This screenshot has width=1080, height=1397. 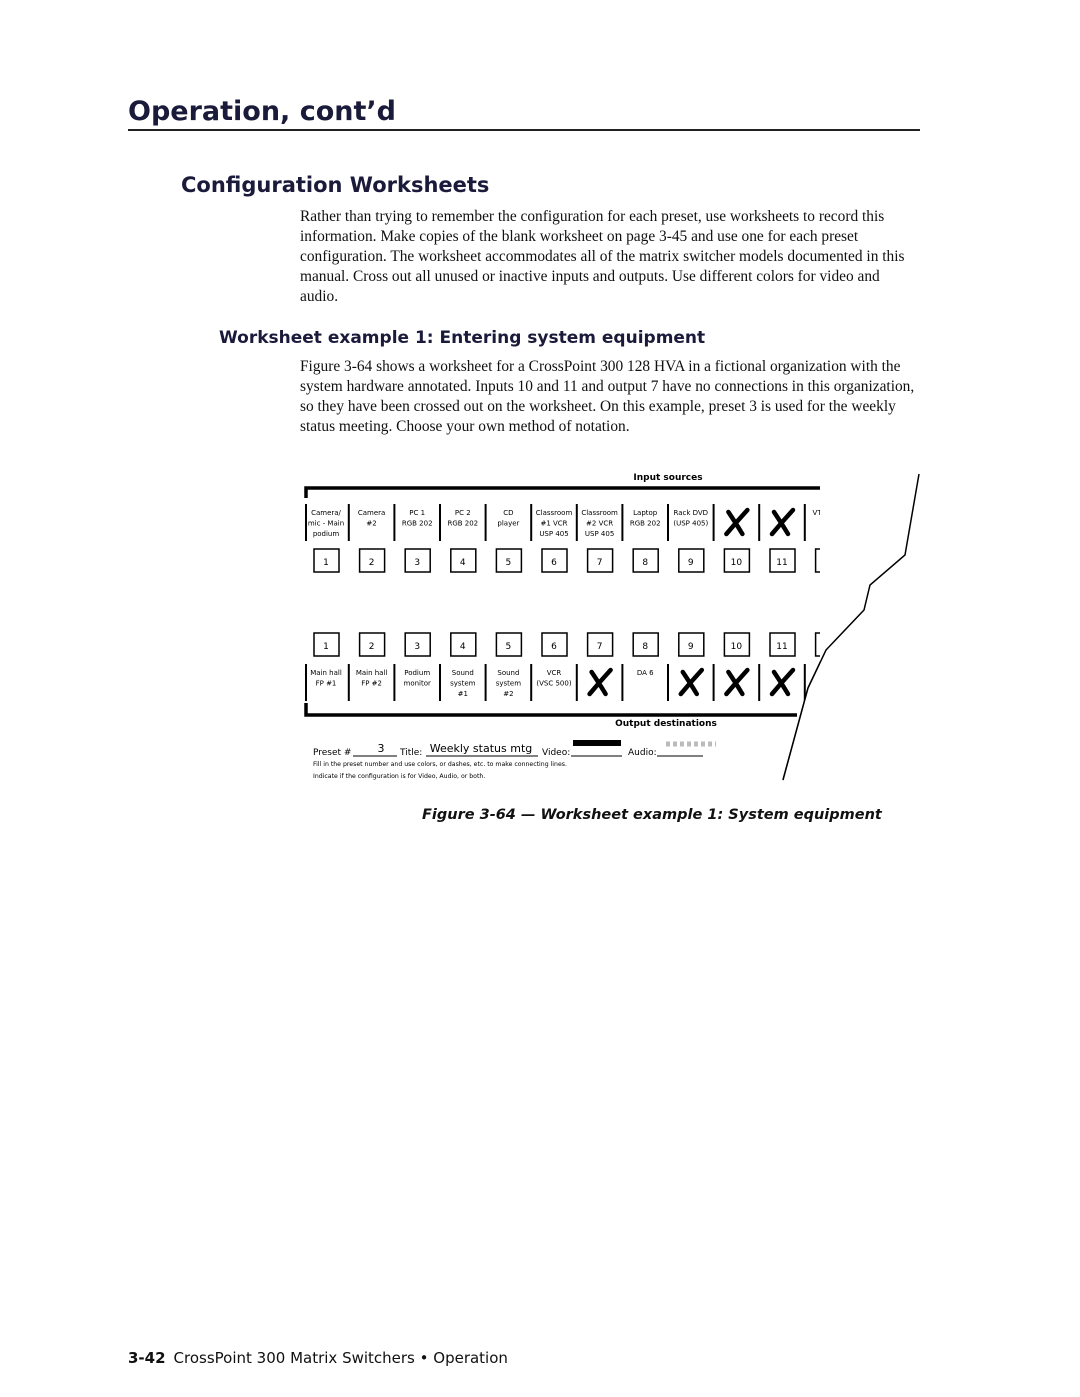 I want to click on output-number: 10, so click(x=737, y=647).